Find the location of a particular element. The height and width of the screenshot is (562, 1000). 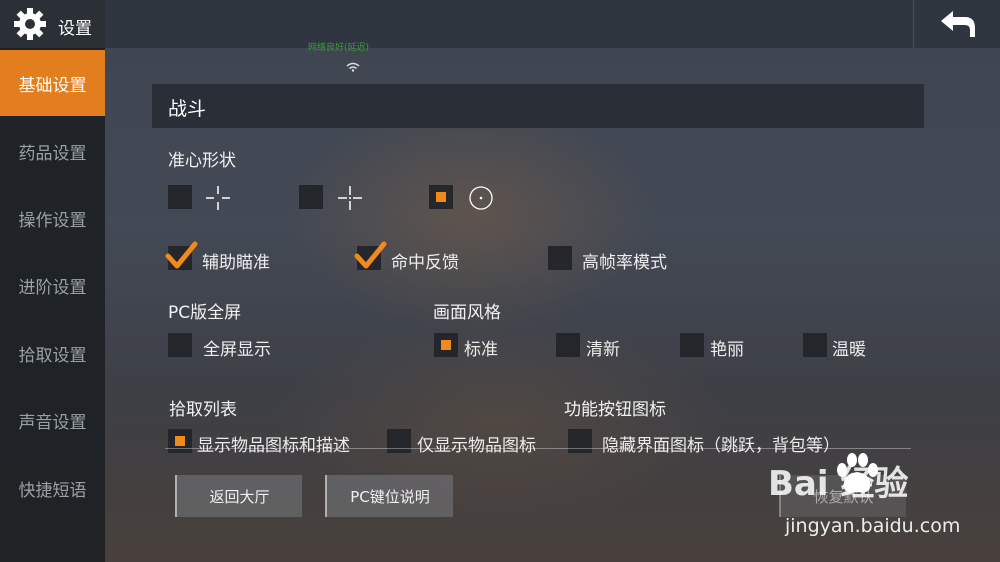

sidebar-item-pickup: 拾取设置 is located at coordinates (52, 353).